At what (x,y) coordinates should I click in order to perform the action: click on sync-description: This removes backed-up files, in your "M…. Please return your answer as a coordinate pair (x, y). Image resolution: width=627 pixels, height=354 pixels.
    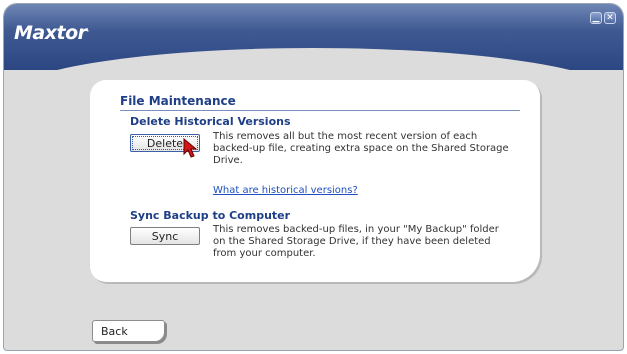
    Looking at the image, I should click on (356, 241).